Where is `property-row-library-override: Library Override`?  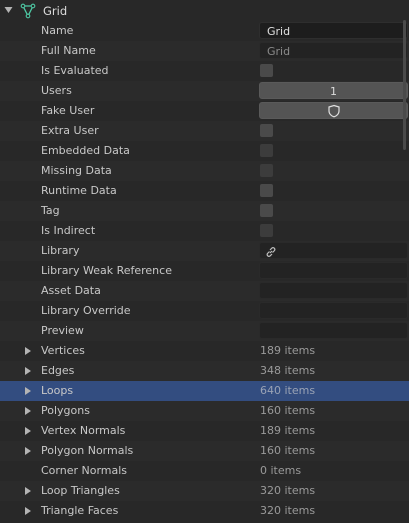 property-row-library-override: Library Override is located at coordinates (204, 311).